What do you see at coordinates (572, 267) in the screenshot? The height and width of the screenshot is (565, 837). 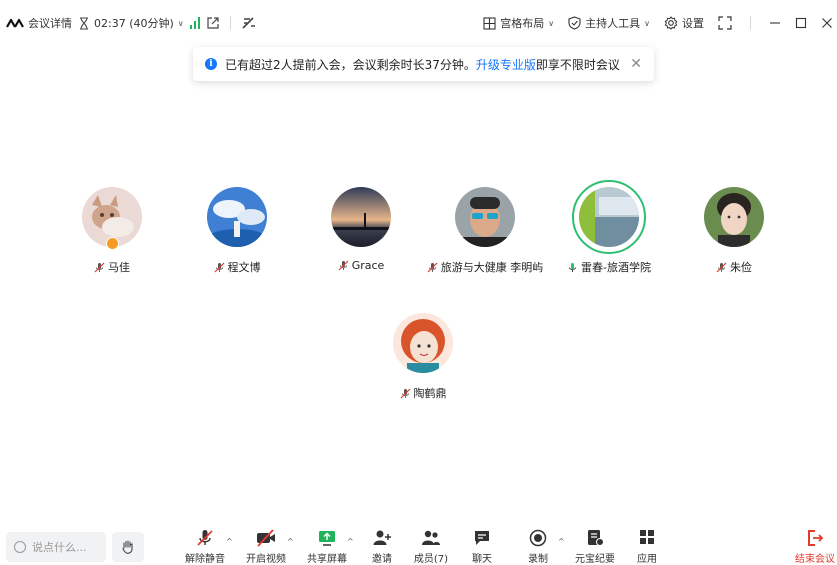 I see `mic-active-icon` at bounding box center [572, 267].